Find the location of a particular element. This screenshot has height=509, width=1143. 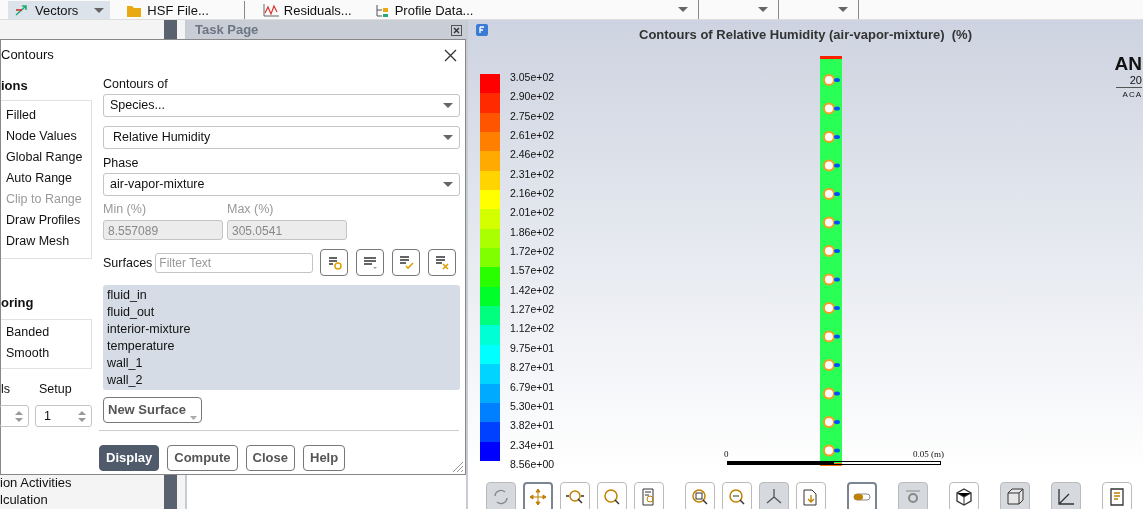

caret-icon is located at coordinates (193, 418).